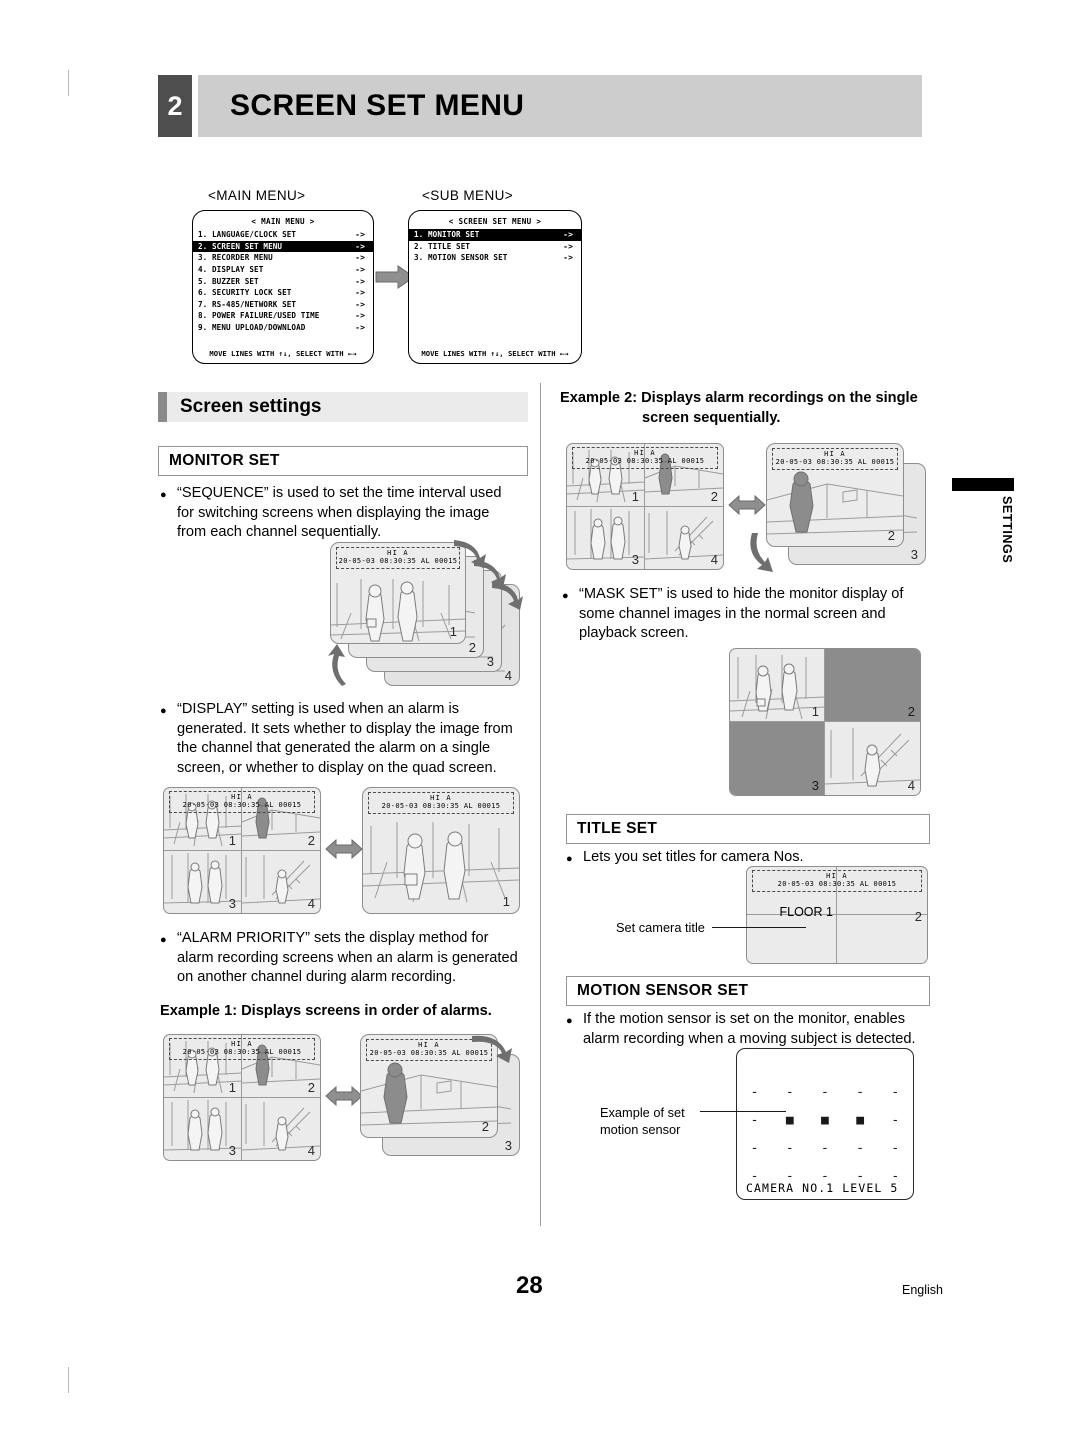 The width and height of the screenshot is (1080, 1454). What do you see at coordinates (257, 195) in the screenshot?
I see `main-menu-caption: <MAIN MENU>` at bounding box center [257, 195].